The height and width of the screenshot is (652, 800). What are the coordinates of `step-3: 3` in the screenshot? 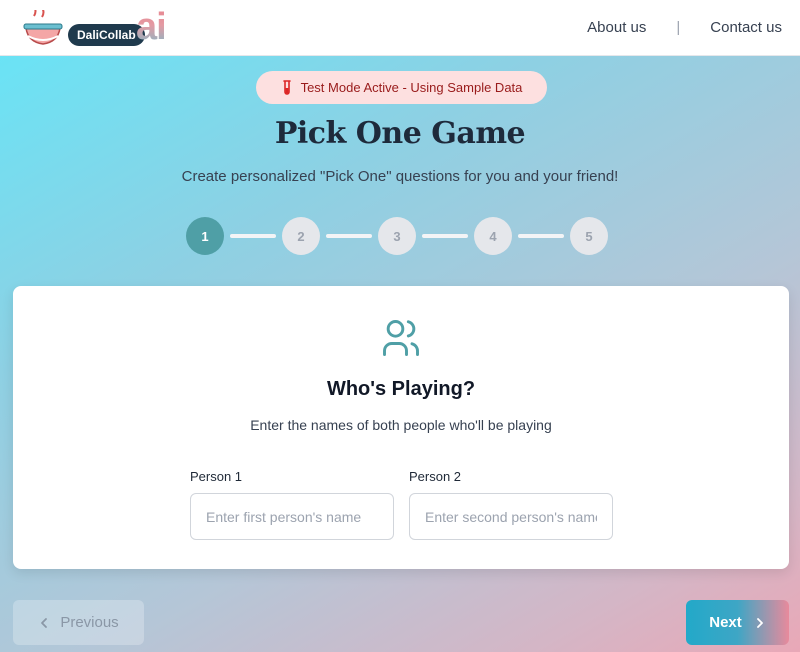 It's located at (397, 236).